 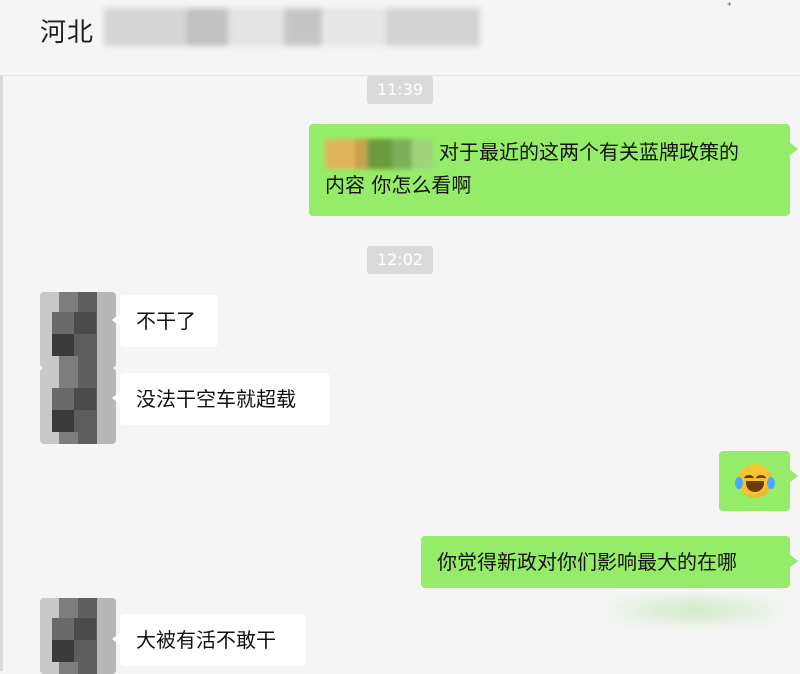 What do you see at coordinates (216, 399) in the screenshot?
I see `message-text: 没法干空车就超载` at bounding box center [216, 399].